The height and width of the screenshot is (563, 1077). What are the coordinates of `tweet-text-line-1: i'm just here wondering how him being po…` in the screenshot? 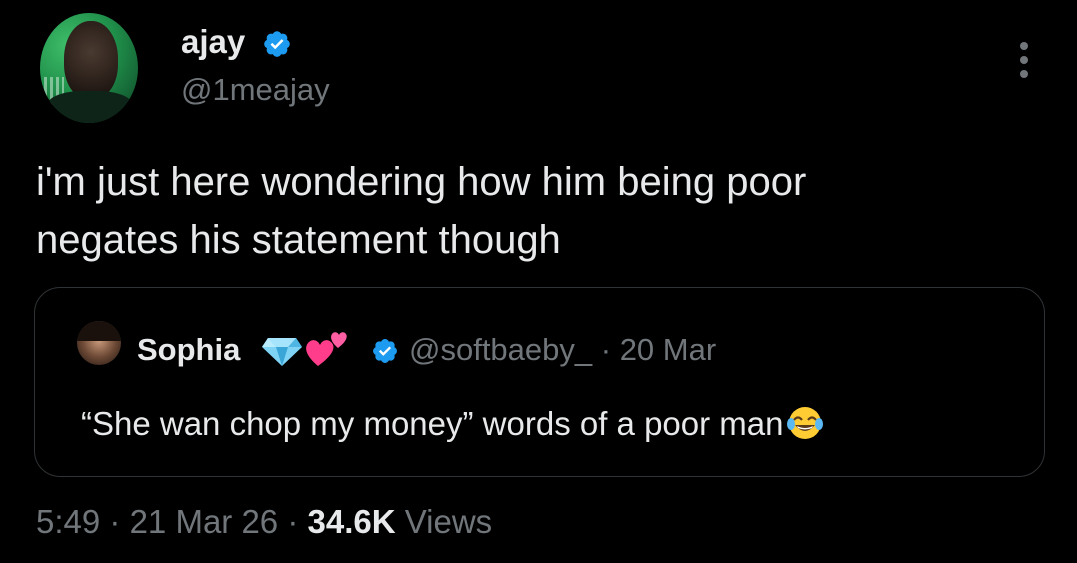 It's located at (421, 182).